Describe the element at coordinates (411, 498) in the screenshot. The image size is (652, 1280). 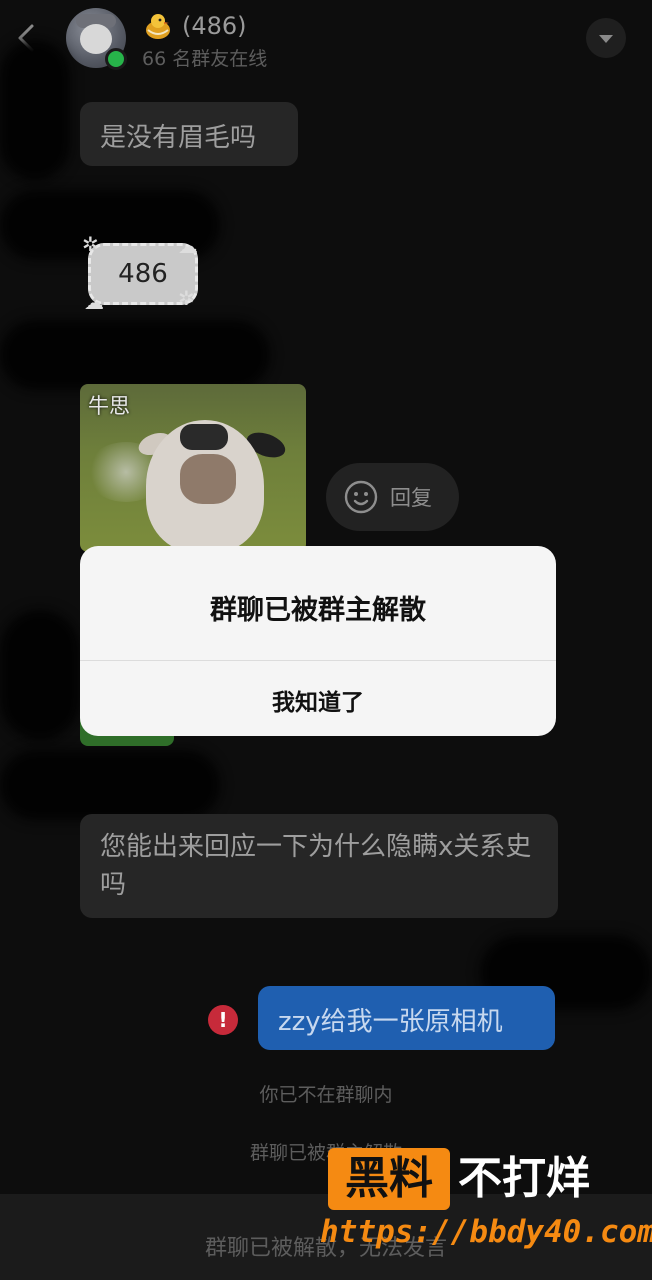
I see `reply-label: 回复` at that location.